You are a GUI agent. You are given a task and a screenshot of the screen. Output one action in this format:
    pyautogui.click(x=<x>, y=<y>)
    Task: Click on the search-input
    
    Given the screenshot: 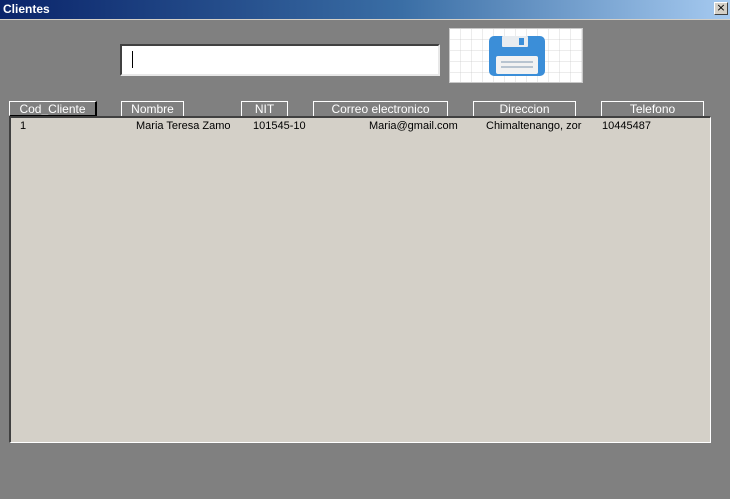 What is the action you would take?
    pyautogui.click(x=280, y=61)
    